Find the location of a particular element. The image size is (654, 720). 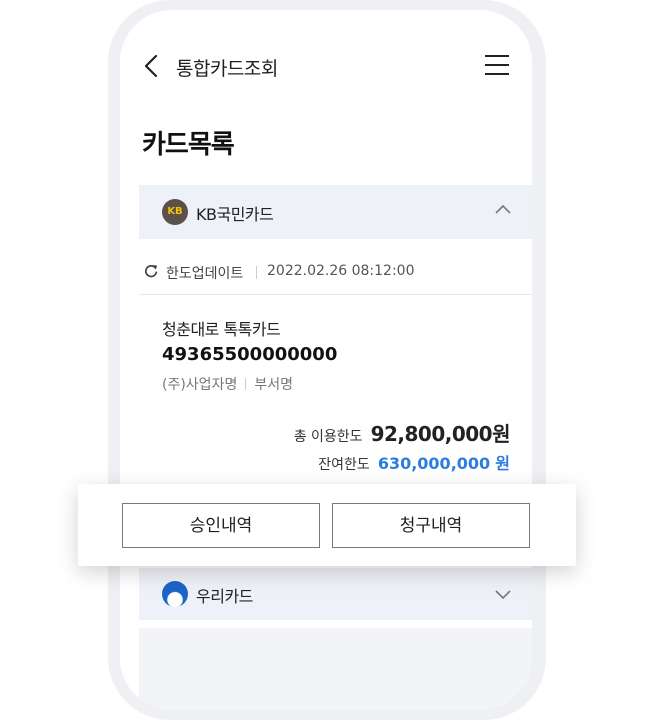

total-limit-label: 총 이용한도 is located at coordinates (328, 437).